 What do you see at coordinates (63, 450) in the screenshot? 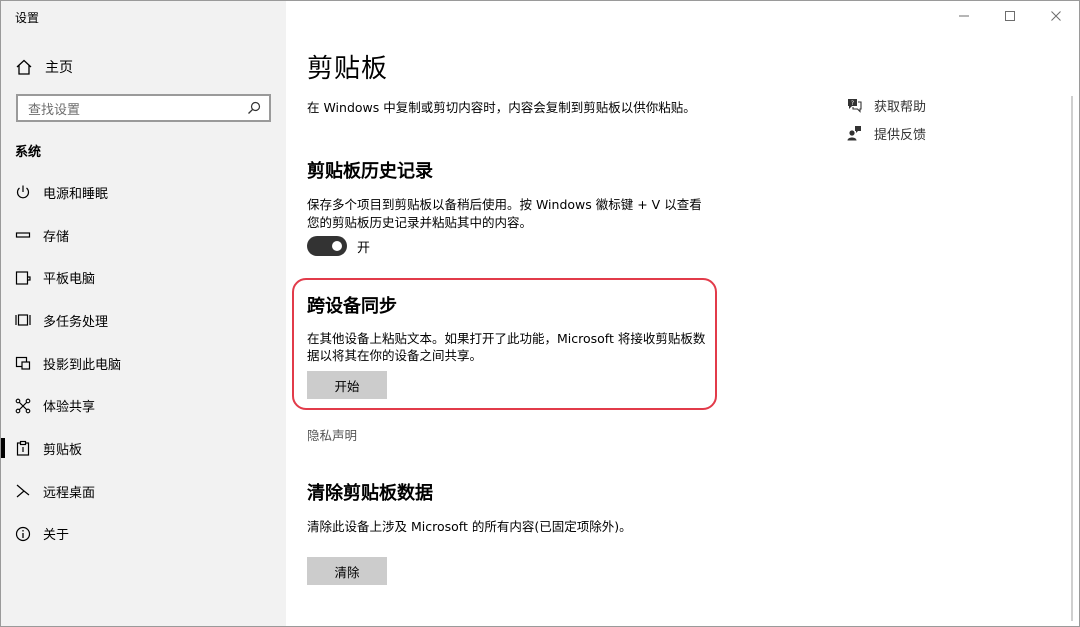
I see `sidebar-item-label: 剪贴板` at bounding box center [63, 450].